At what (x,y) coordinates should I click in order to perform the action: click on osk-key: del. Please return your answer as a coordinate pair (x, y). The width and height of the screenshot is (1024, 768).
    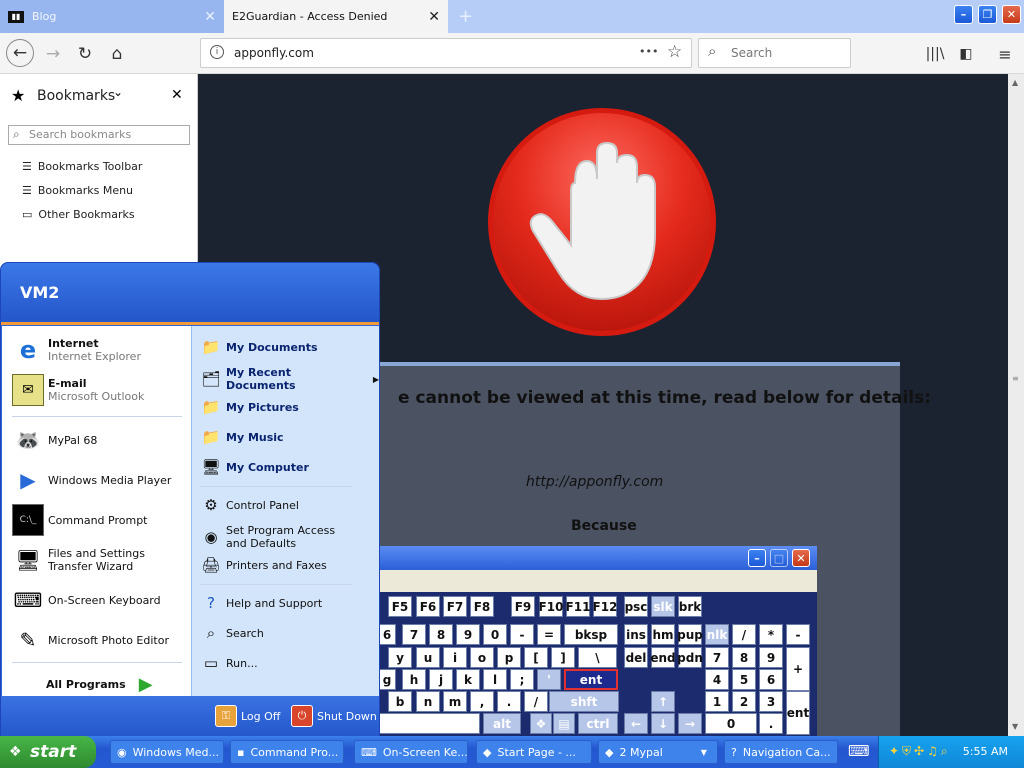
    Looking at the image, I should click on (636, 657).